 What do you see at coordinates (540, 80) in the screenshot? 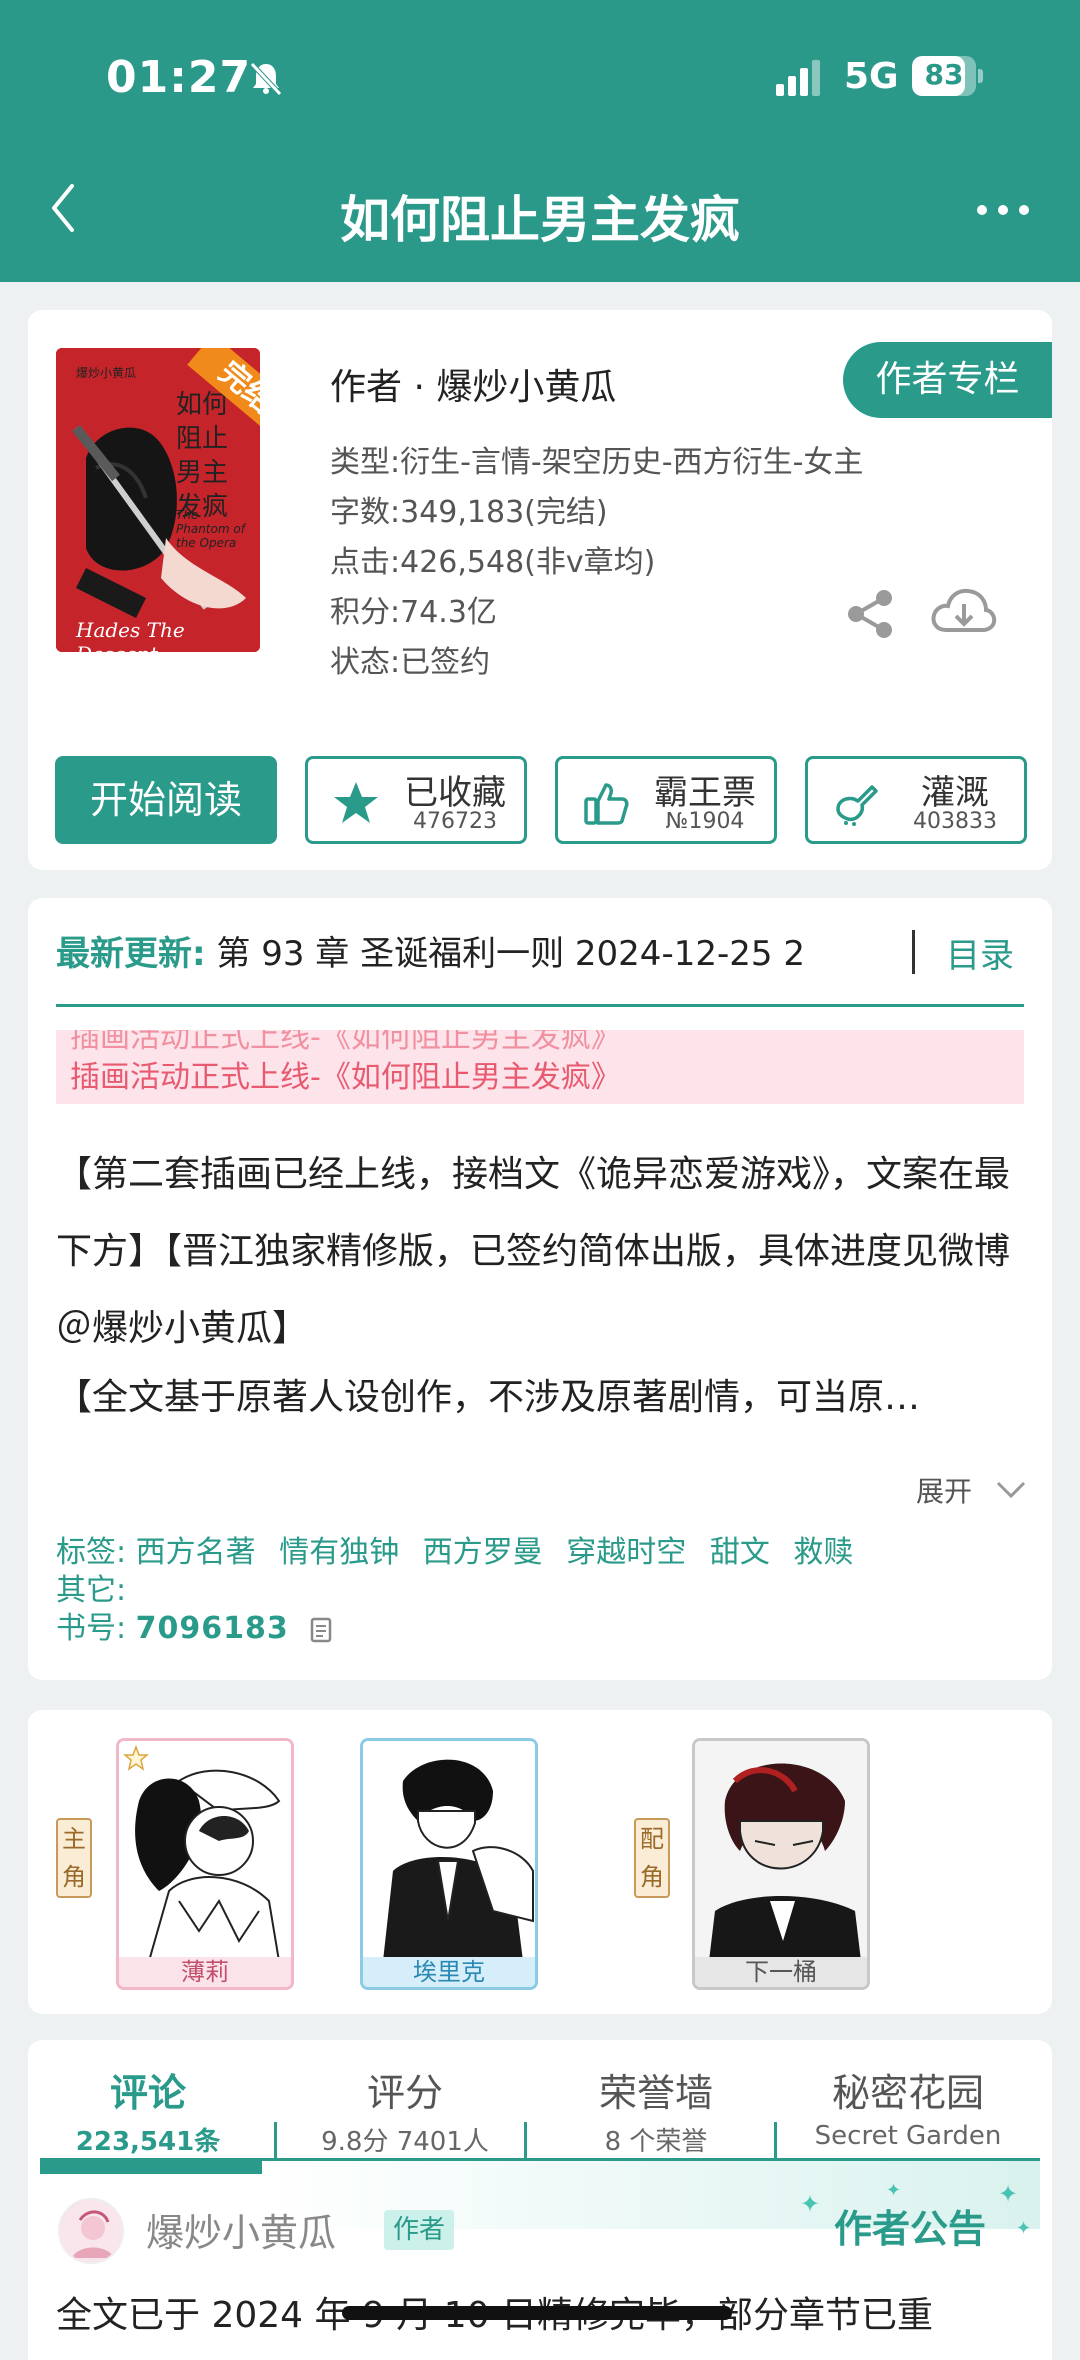
I see `status-bar: 01:27 5G 83` at bounding box center [540, 80].